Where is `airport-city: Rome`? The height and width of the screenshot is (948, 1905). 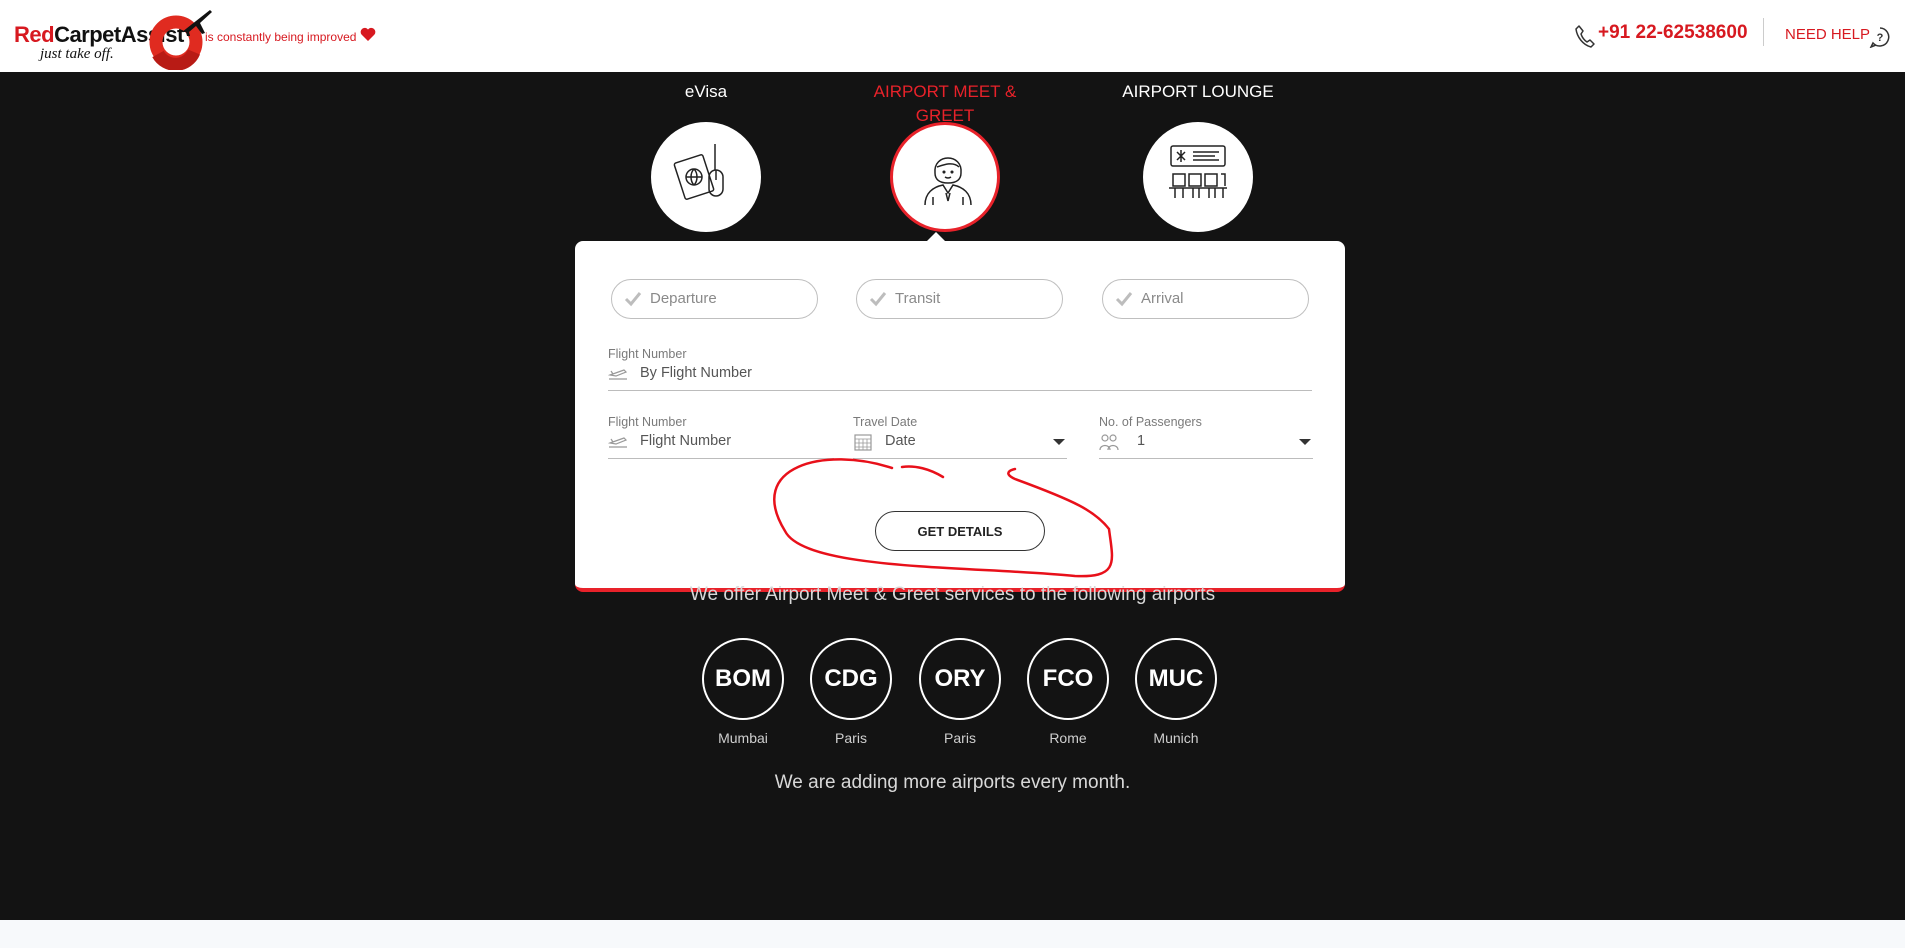 airport-city: Rome is located at coordinates (1068, 738).